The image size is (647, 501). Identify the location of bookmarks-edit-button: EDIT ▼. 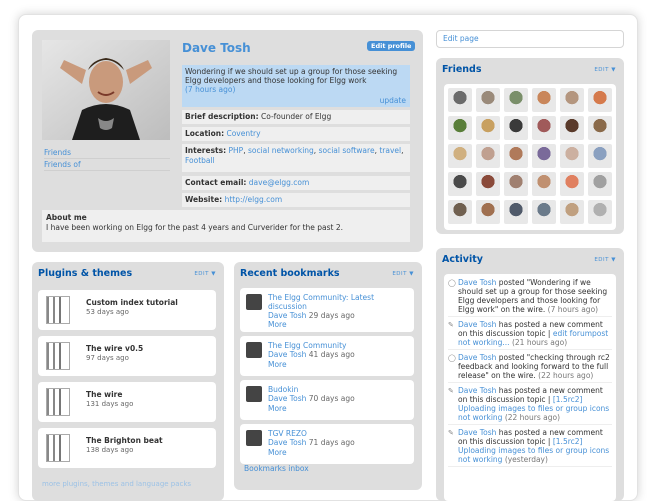
(403, 274).